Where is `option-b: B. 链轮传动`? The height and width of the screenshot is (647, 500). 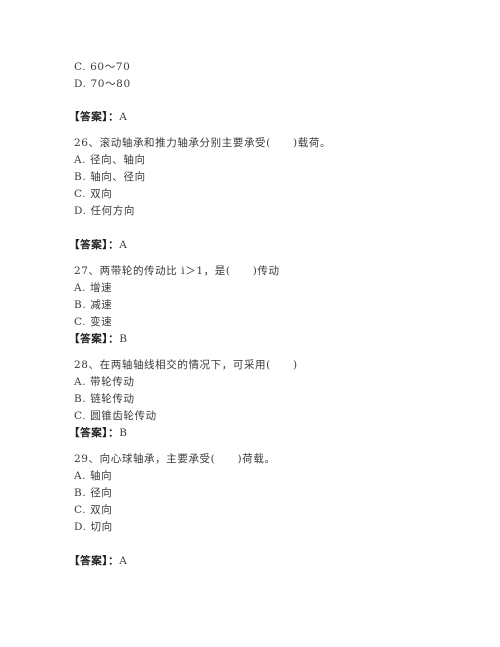
option-b: B. 链轮传动 is located at coordinates (104, 399).